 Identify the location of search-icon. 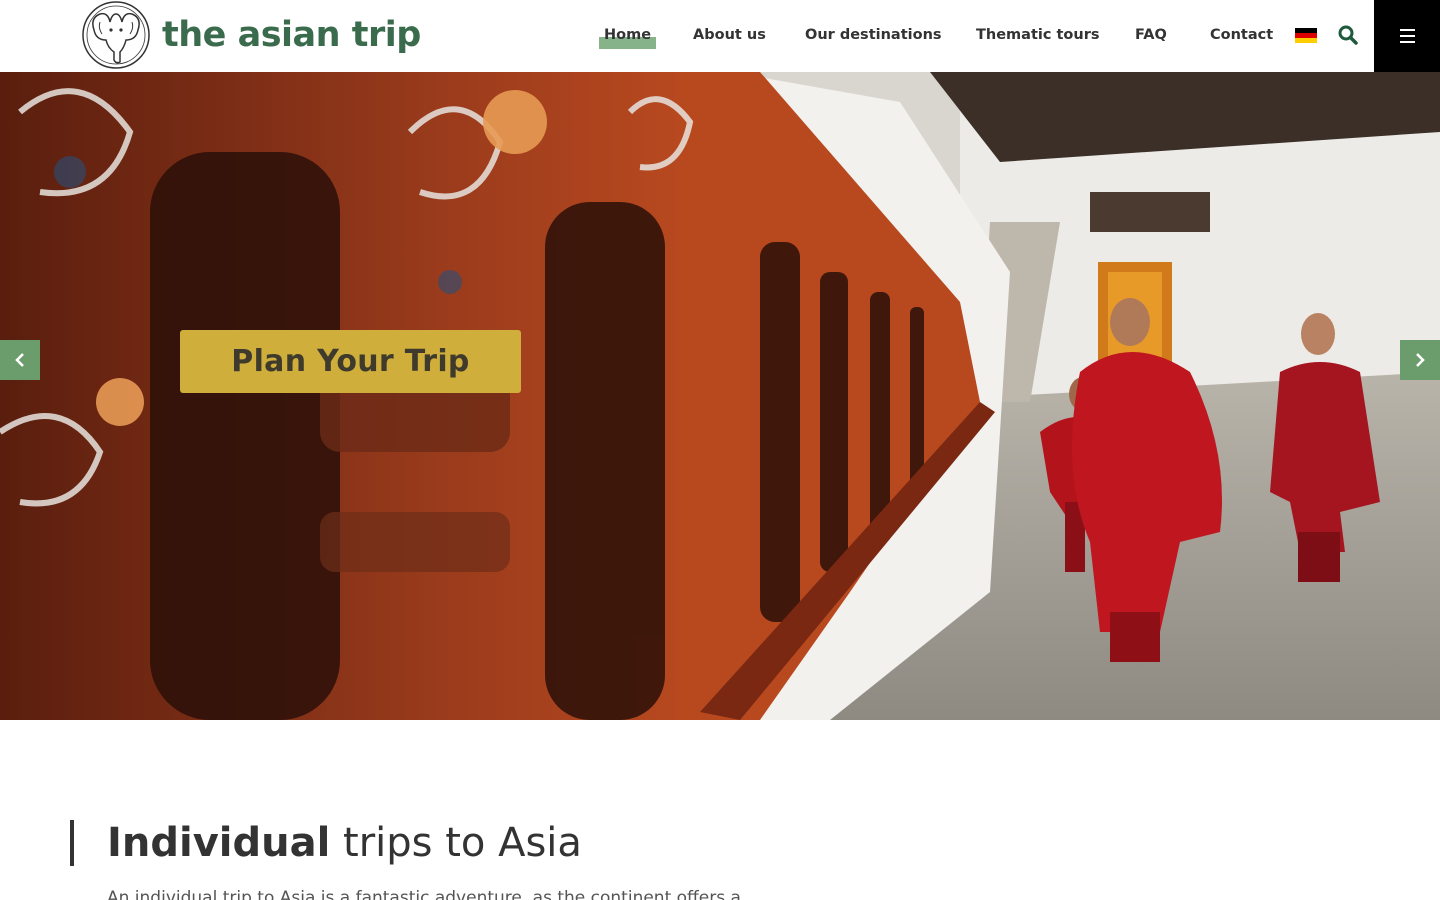
(1348, 35).